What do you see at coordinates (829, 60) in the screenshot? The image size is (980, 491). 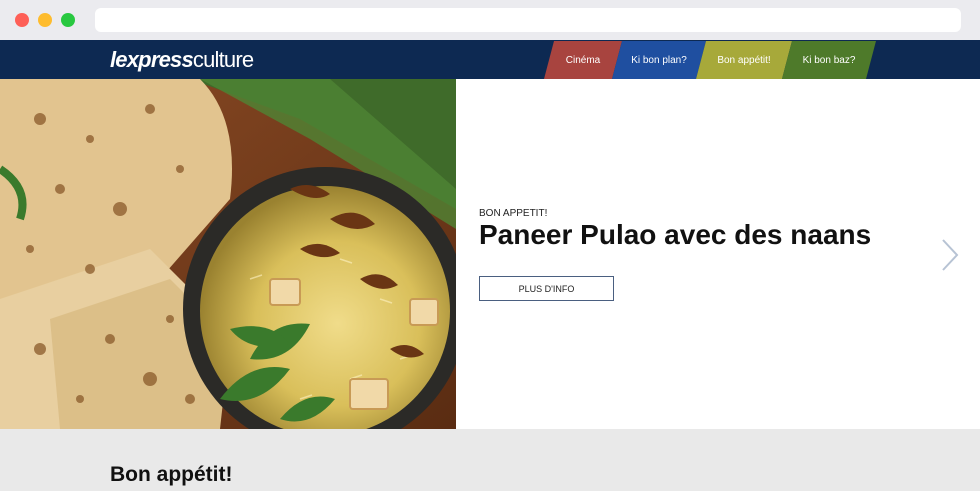 I see `nav-tab-ki-bon-baz: Ki bon baz?` at bounding box center [829, 60].